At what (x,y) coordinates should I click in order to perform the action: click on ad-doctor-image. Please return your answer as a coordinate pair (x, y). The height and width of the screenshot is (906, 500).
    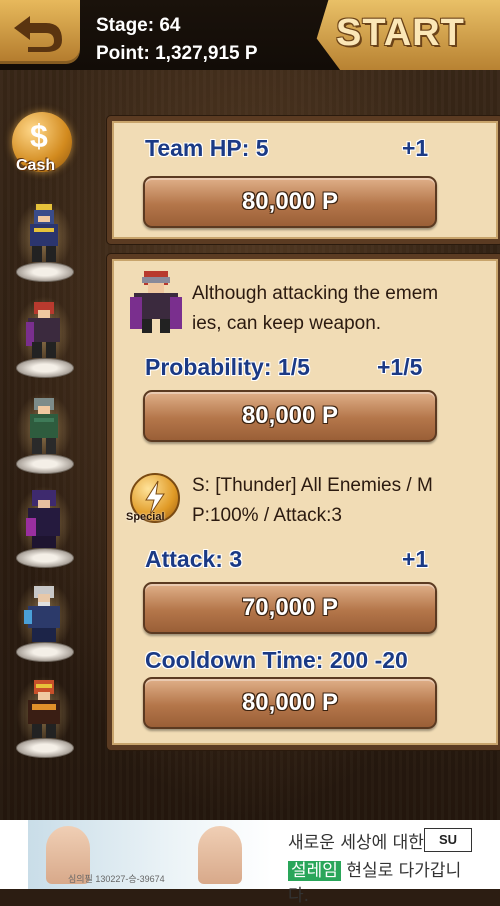
    Looking at the image, I should click on (220, 855).